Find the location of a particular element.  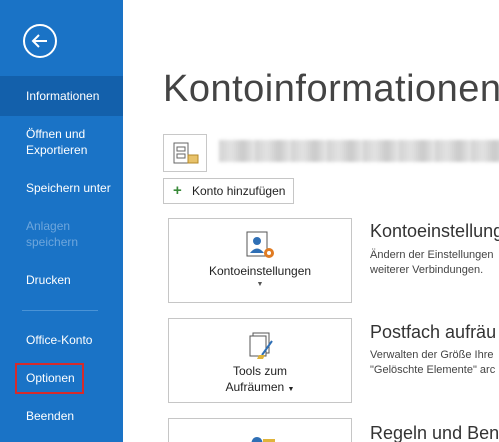

nav-label: Exportieren is located at coordinates (57, 150).